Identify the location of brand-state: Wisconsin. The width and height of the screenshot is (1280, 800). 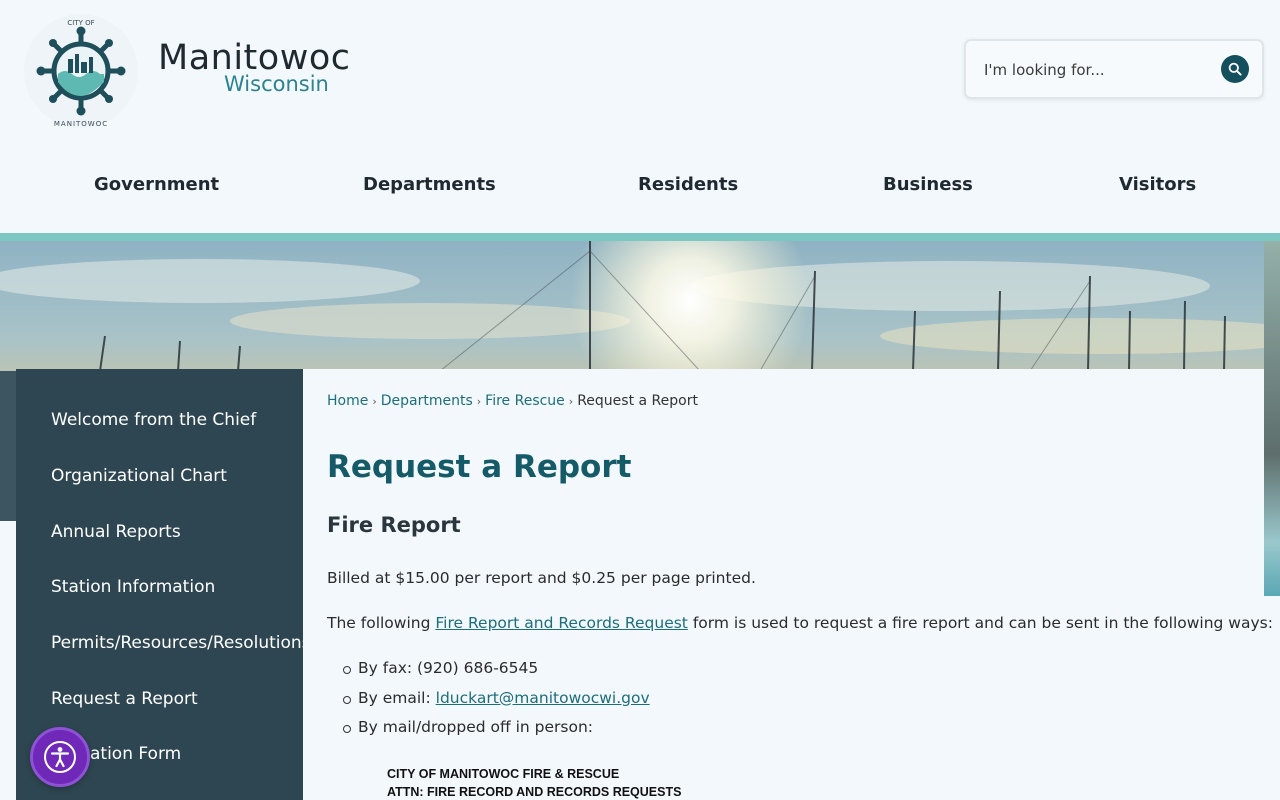
(276, 84).